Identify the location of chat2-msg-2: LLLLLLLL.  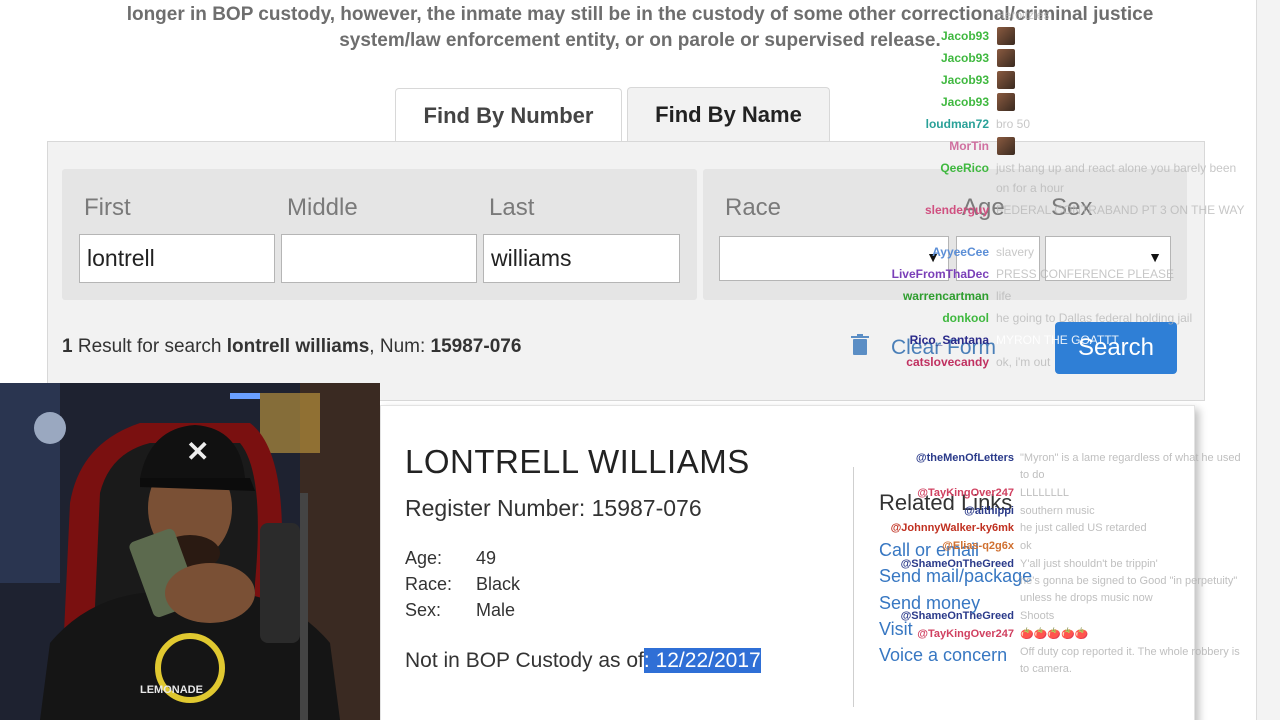
(1044, 493).